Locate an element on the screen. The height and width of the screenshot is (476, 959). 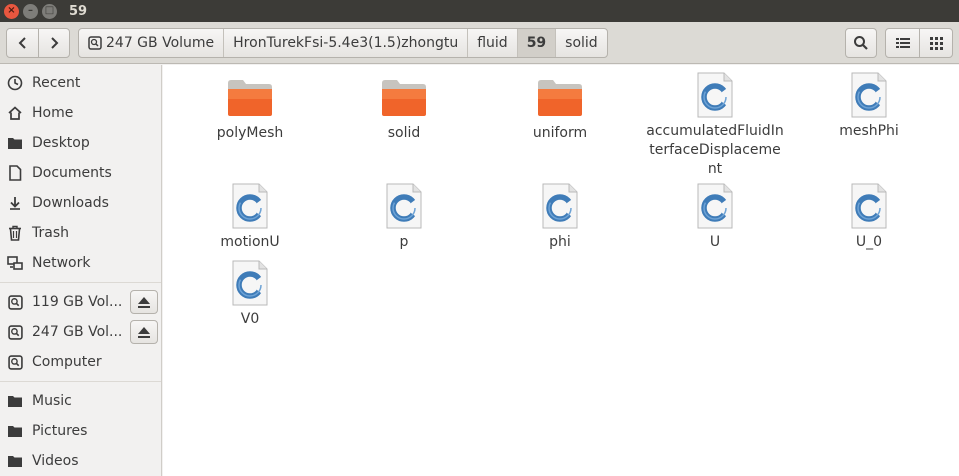
trash-icon is located at coordinates (15, 233).